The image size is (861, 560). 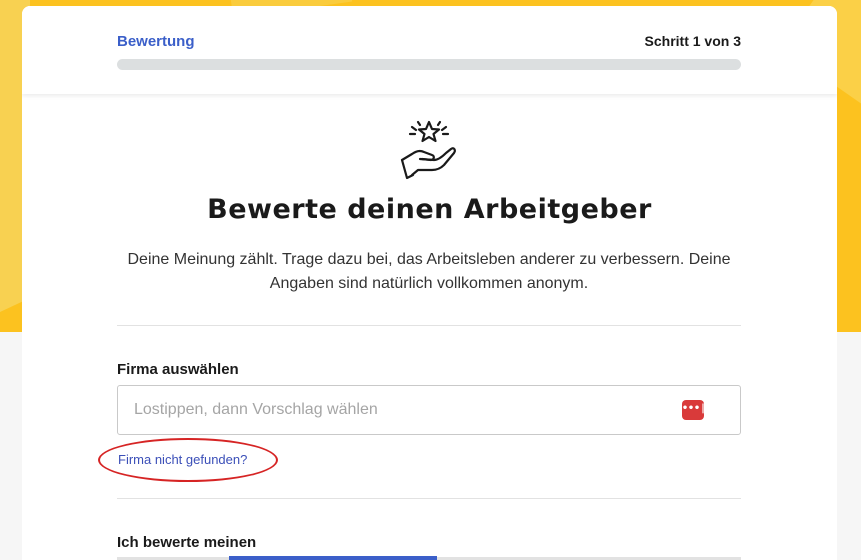 What do you see at coordinates (333, 558) in the screenshot?
I see `rating-target-option-selected` at bounding box center [333, 558].